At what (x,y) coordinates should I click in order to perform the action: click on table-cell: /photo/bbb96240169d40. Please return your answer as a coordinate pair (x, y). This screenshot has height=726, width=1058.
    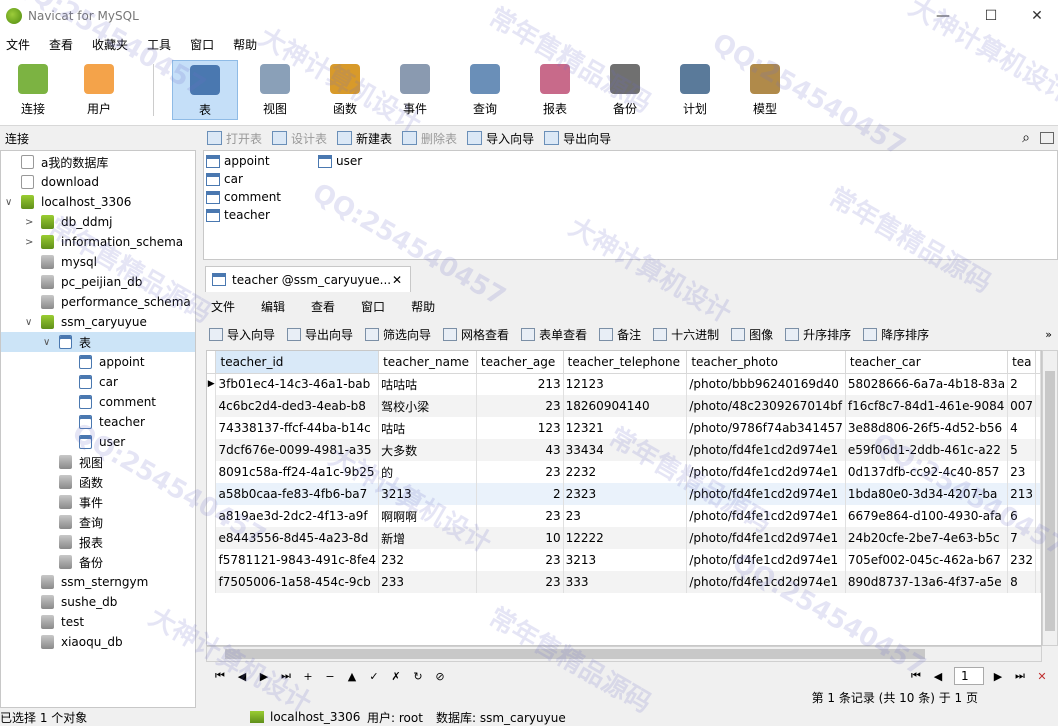
    Looking at the image, I should click on (766, 384).